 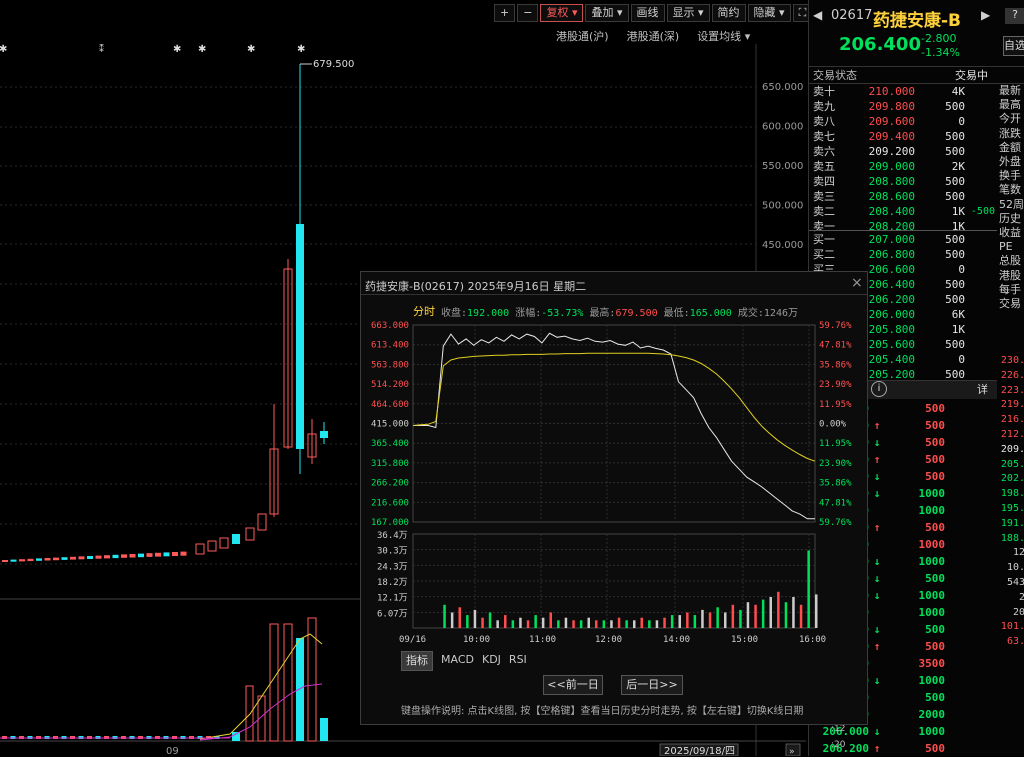 What do you see at coordinates (903, 106) in the screenshot?
I see `ask-row: 卖九 209.800 500` at bounding box center [903, 106].